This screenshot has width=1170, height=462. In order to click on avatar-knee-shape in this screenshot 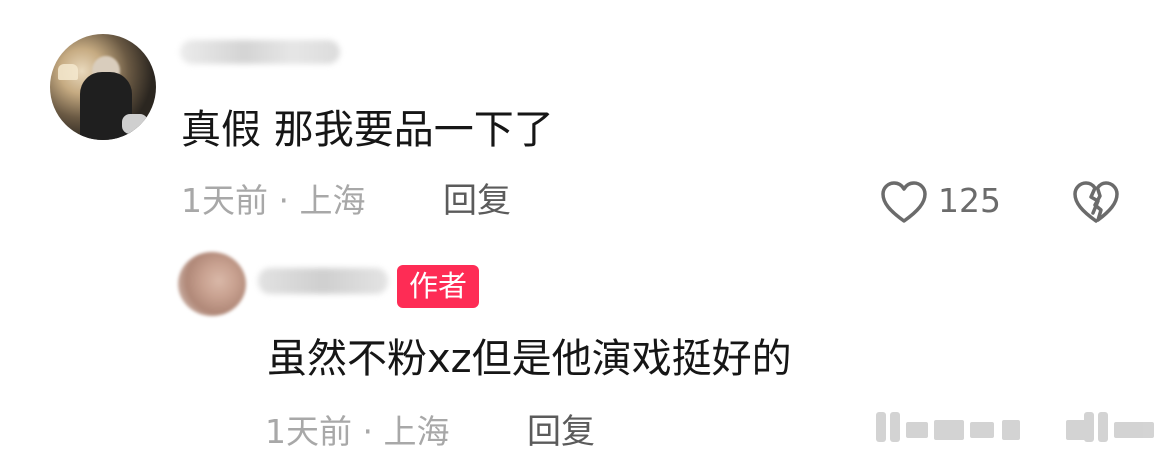, I will do `click(135, 124)`.